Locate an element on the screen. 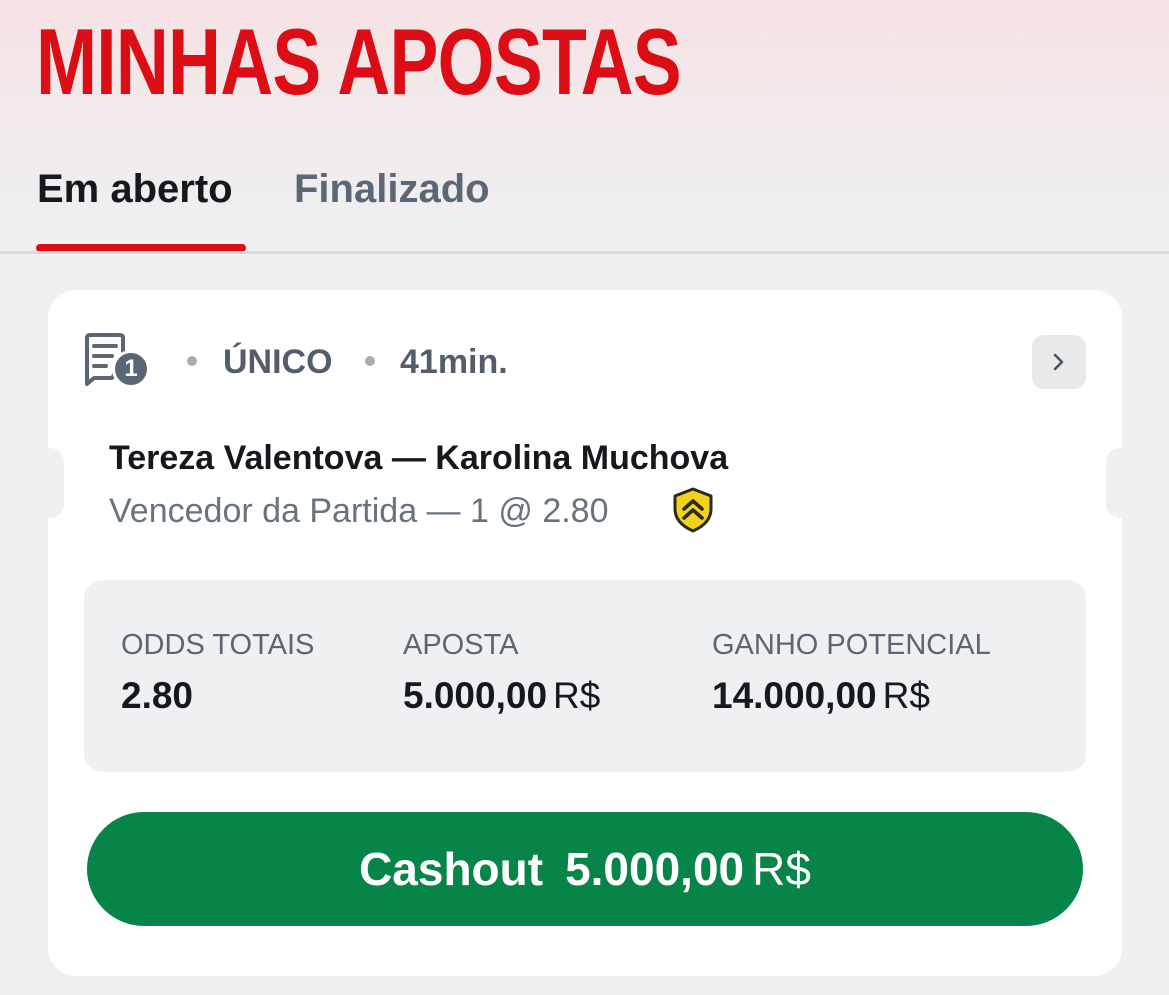 The width and height of the screenshot is (1169, 995). odds-label: ODDS TOTAIS is located at coordinates (218, 645).